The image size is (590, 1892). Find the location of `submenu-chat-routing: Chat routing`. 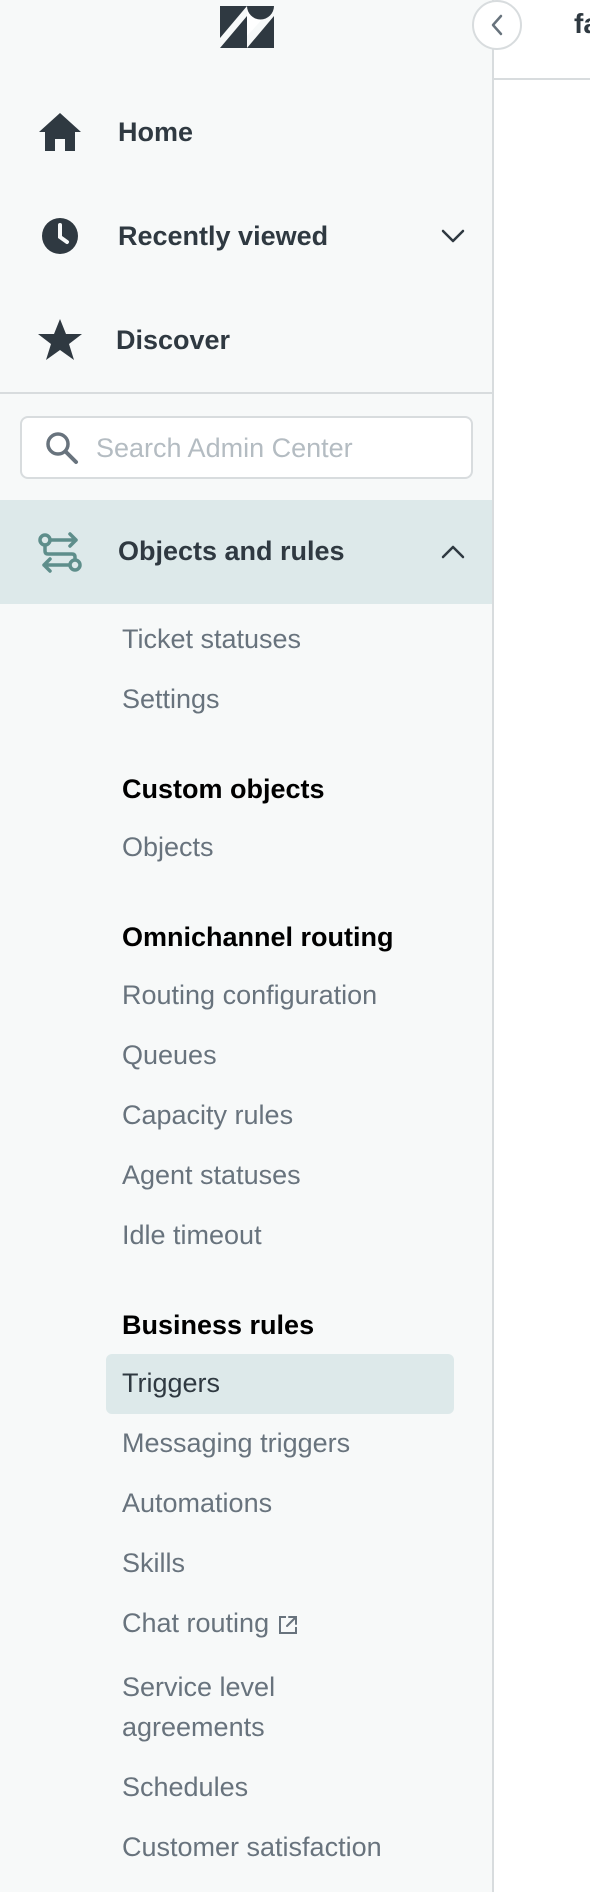

submenu-chat-routing: Chat routing is located at coordinates (210, 1623).